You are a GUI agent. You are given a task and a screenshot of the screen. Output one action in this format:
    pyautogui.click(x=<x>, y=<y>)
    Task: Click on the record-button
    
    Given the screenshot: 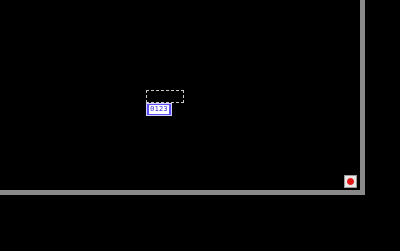 What is the action you would take?
    pyautogui.click(x=350, y=181)
    